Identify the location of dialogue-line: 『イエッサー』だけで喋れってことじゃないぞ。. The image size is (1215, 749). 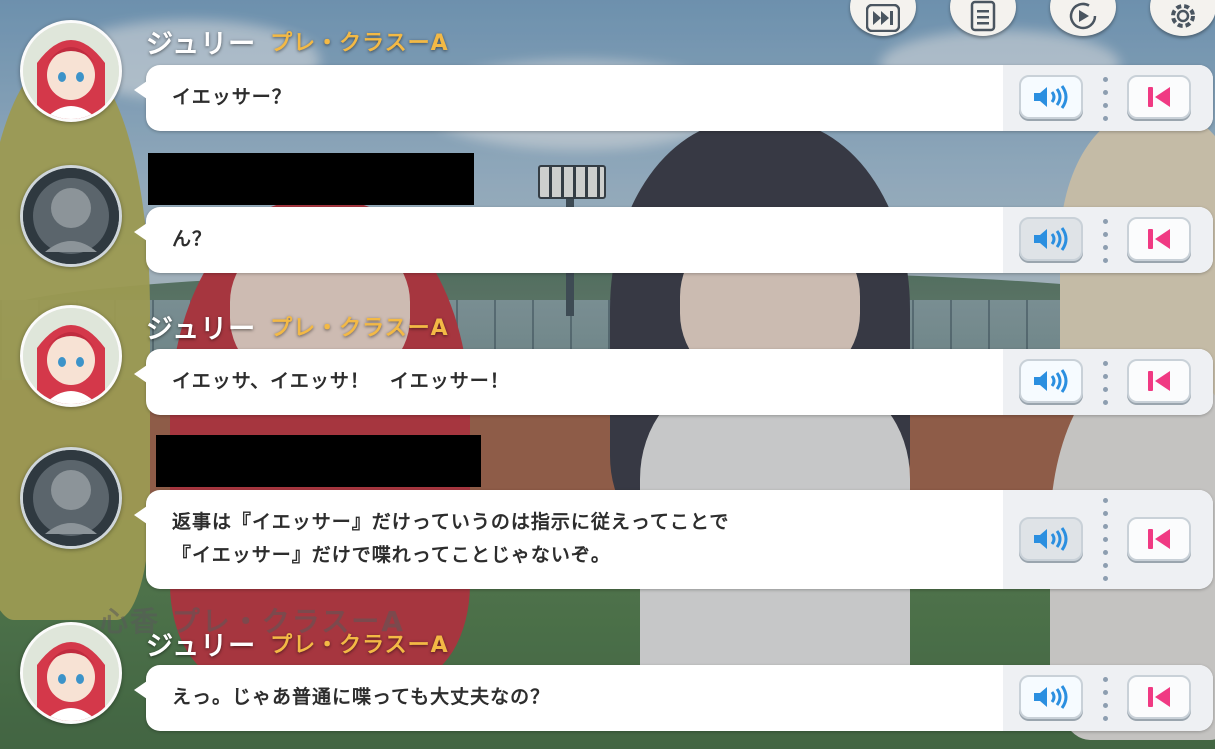
(391, 555).